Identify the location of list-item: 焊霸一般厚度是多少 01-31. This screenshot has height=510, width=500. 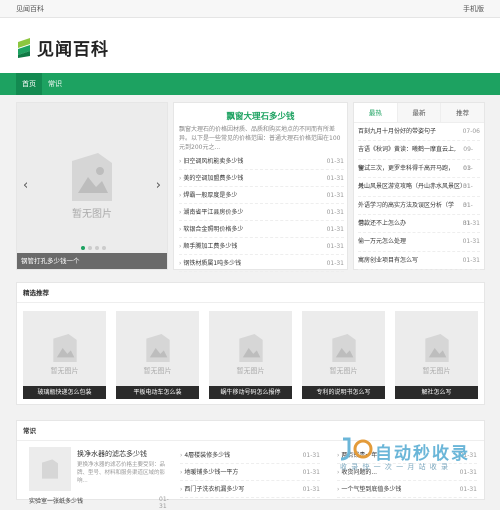
(261, 195).